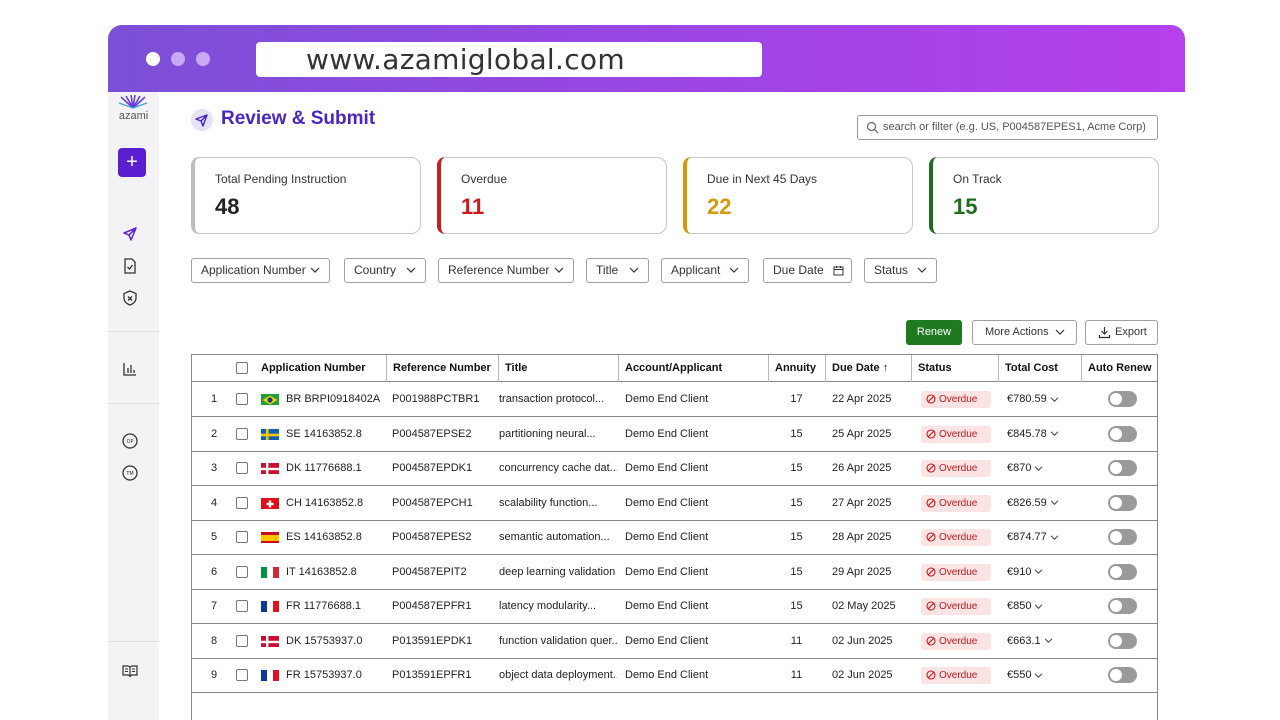 This screenshot has height=720, width=1280. Describe the element at coordinates (1039, 368) in the screenshot. I see `column-header: Total Cost` at that location.